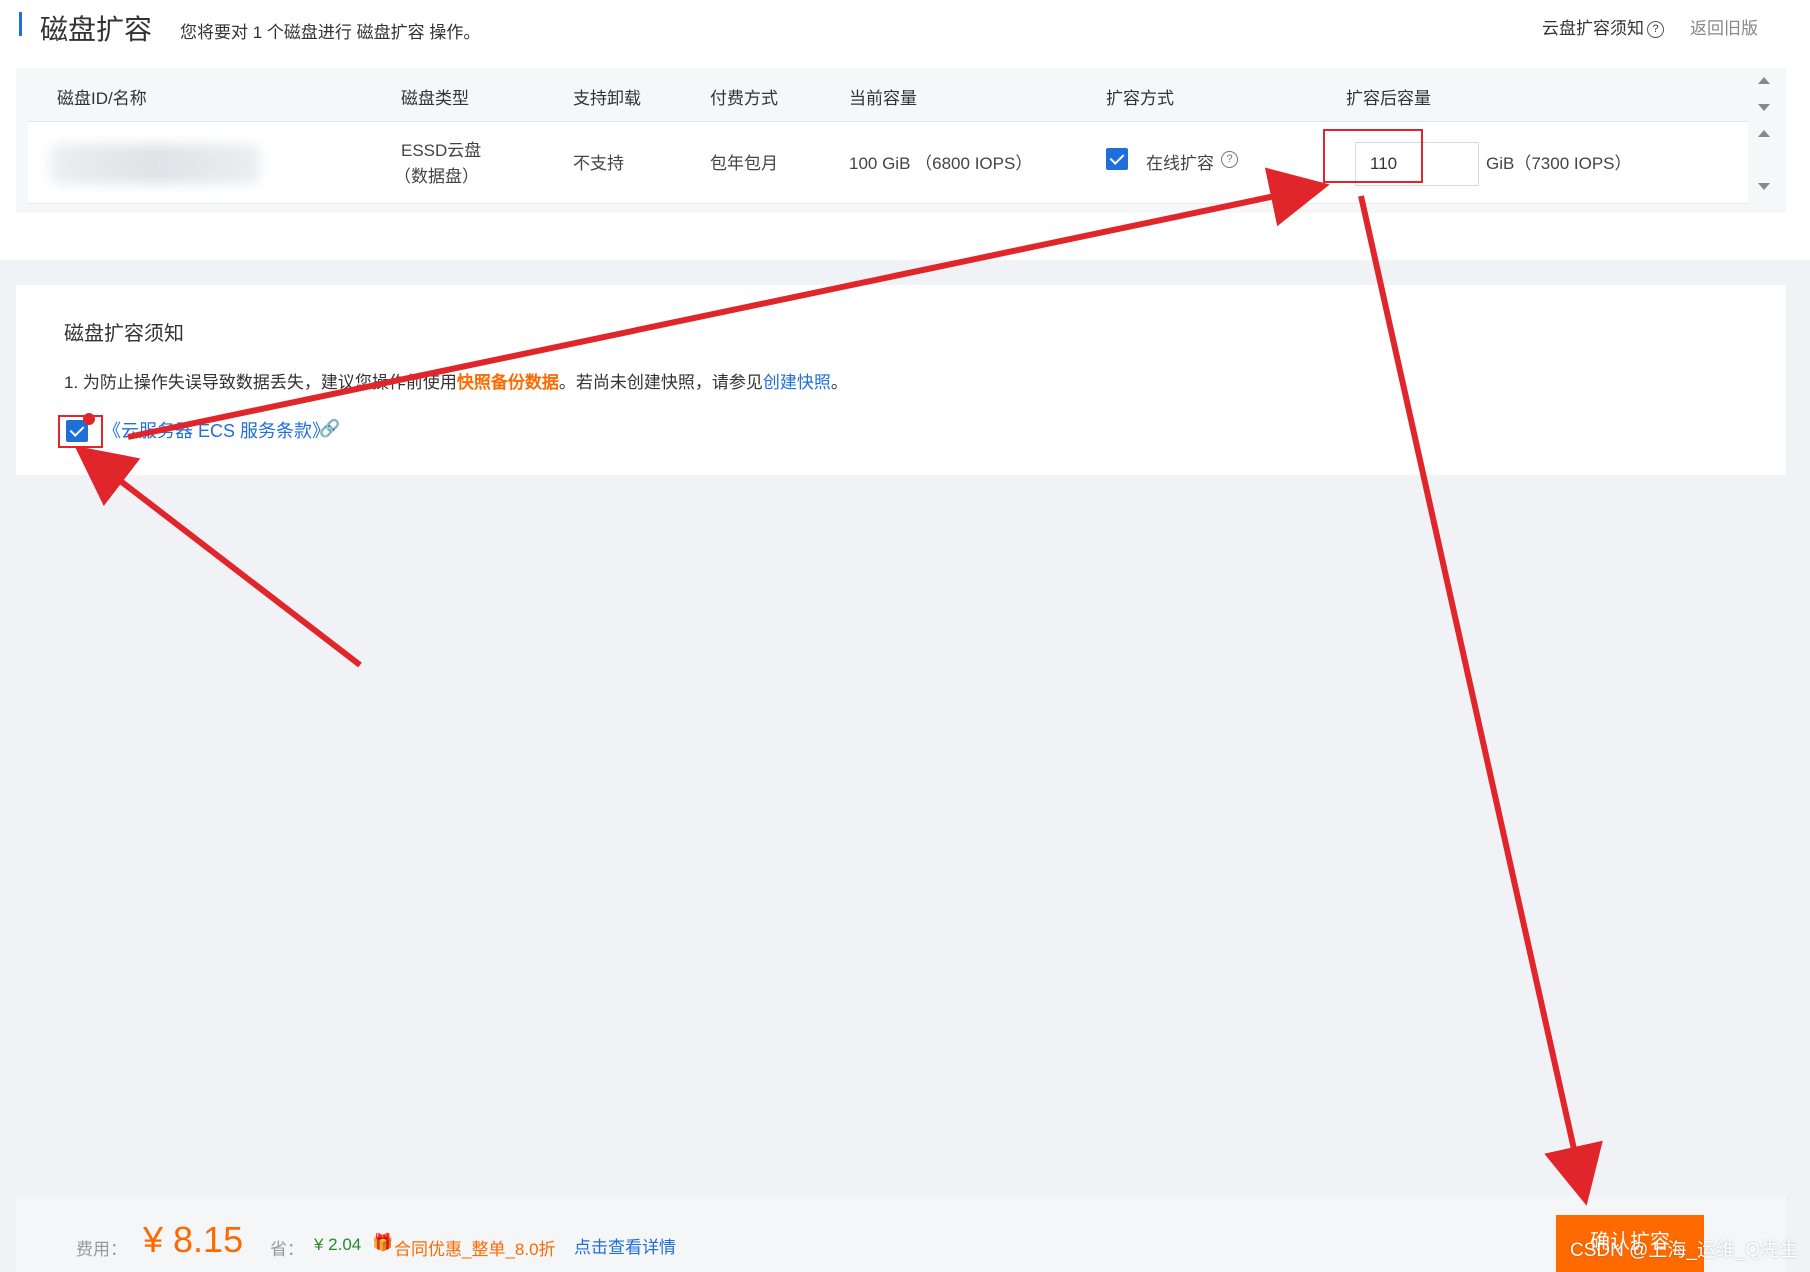  What do you see at coordinates (330, 32) in the screenshot?
I see `page-description: 您将要对 1 个磁盘进行 磁盘扩容 操作。` at bounding box center [330, 32].